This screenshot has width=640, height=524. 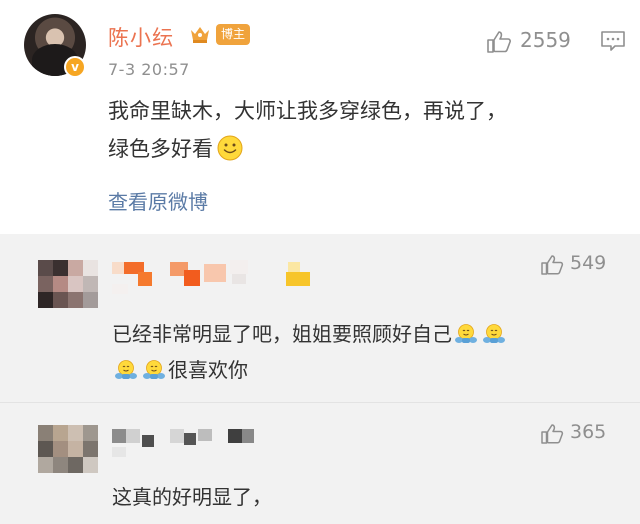 What do you see at coordinates (75, 67) in the screenshot?
I see `verified-badge-icon: v` at bounding box center [75, 67].